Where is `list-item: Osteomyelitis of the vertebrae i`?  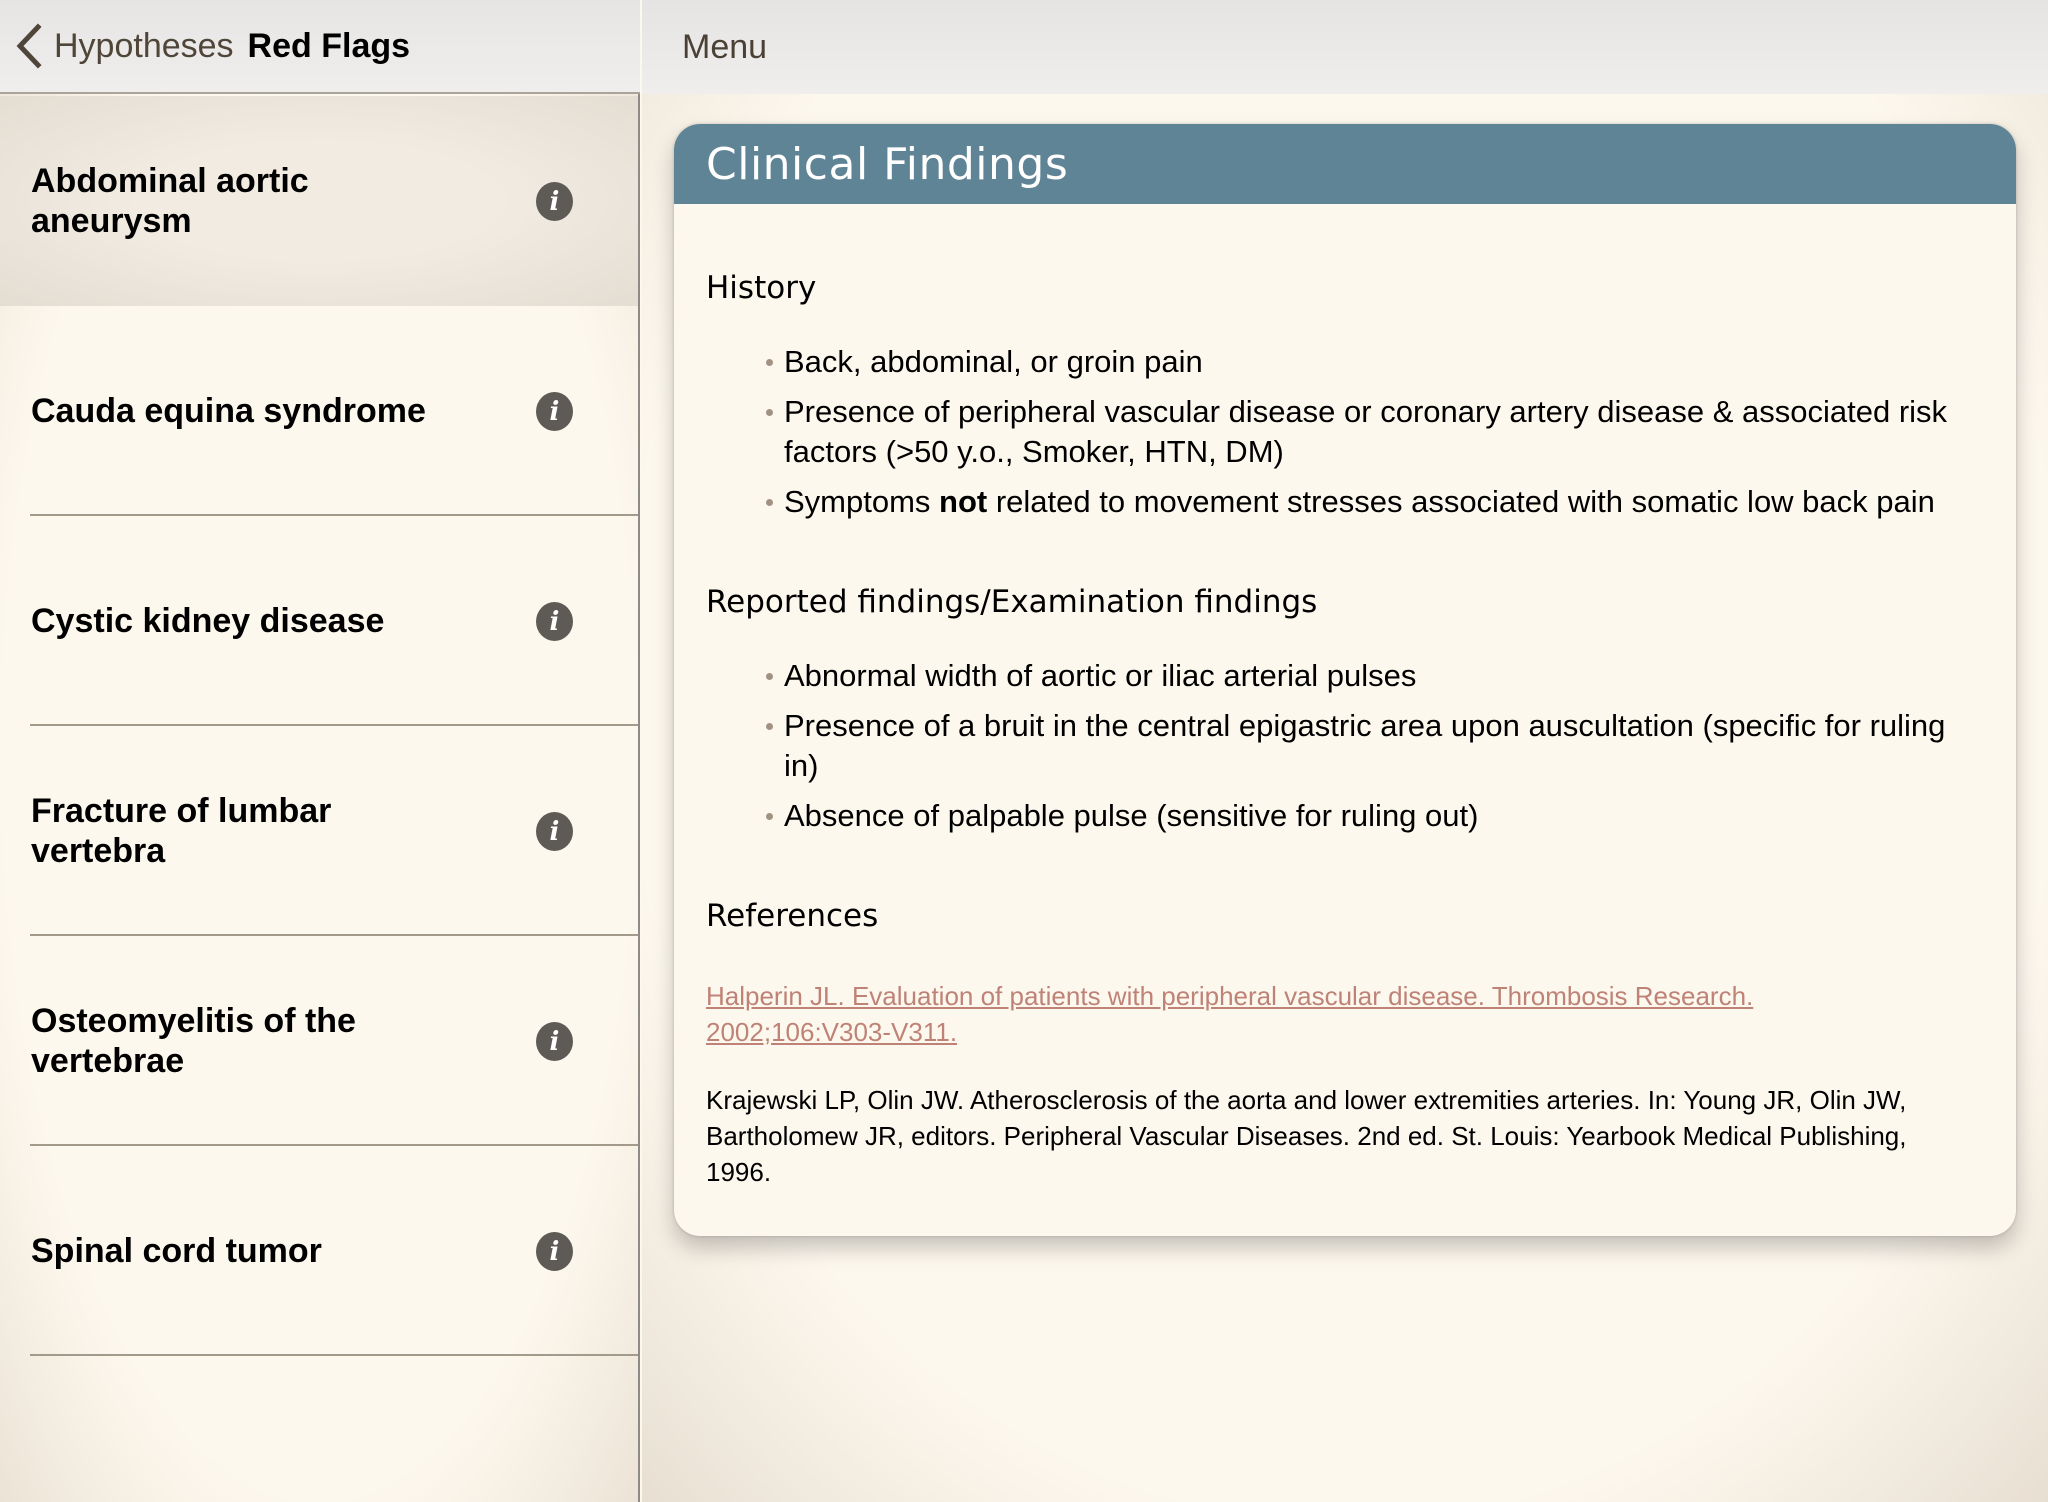 list-item: Osteomyelitis of the vertebrae i is located at coordinates (319, 1041).